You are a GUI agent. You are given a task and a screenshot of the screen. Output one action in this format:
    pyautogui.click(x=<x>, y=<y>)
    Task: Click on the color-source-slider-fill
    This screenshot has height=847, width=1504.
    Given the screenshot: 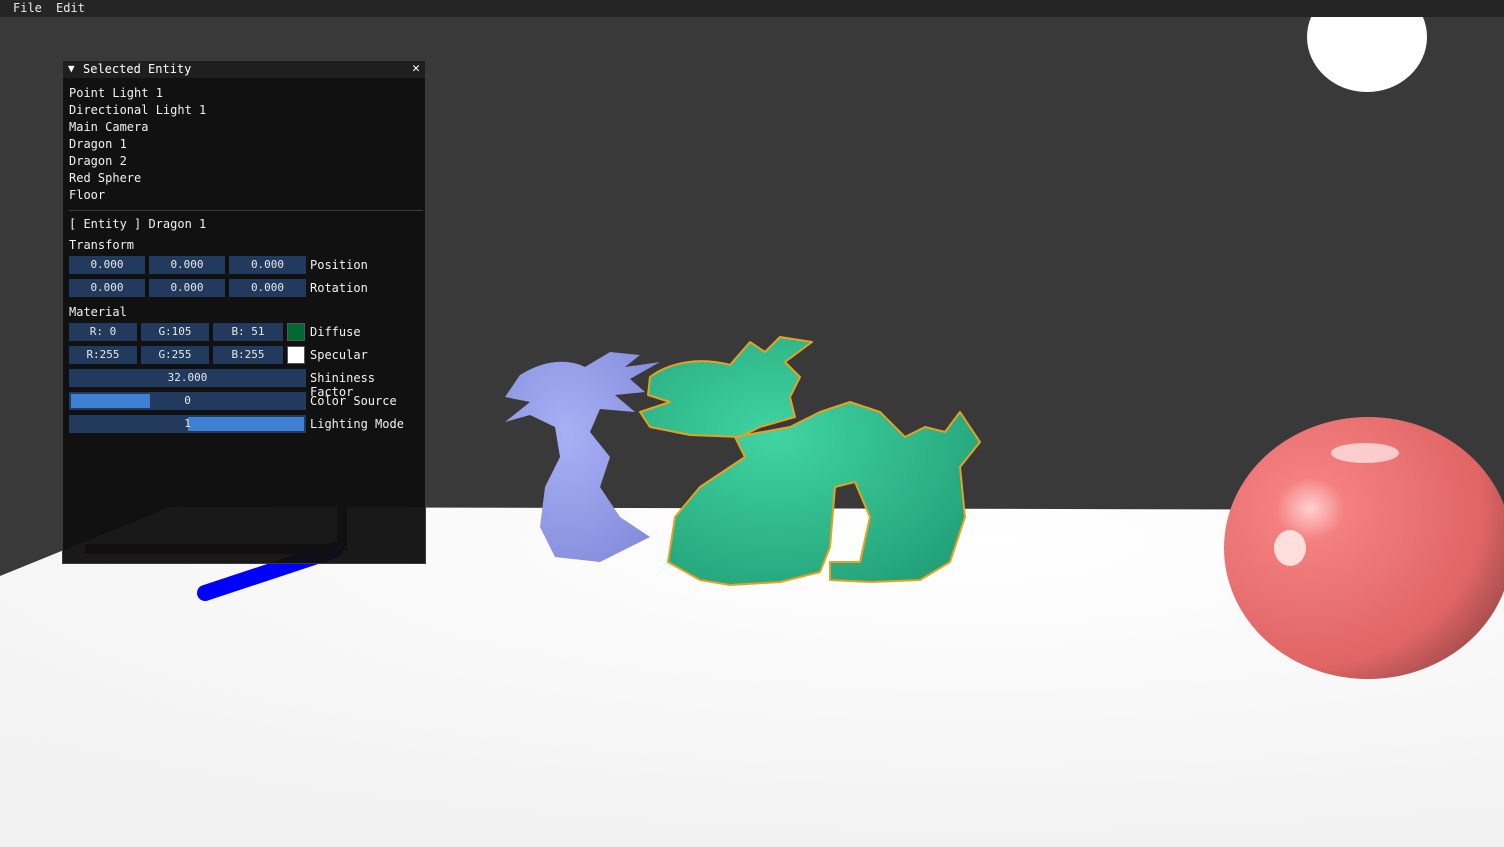 What is the action you would take?
    pyautogui.click(x=110, y=401)
    